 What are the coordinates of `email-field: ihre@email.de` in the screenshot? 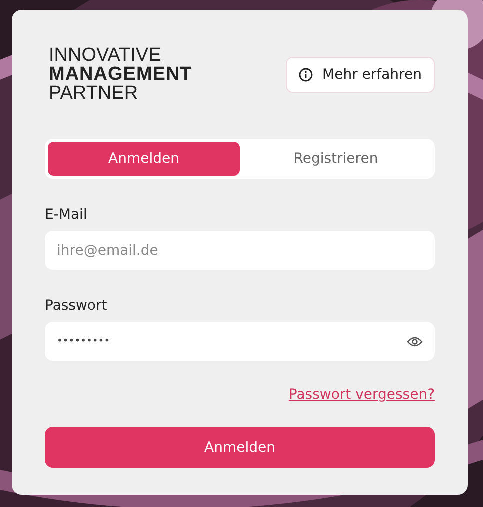 It's located at (240, 250).